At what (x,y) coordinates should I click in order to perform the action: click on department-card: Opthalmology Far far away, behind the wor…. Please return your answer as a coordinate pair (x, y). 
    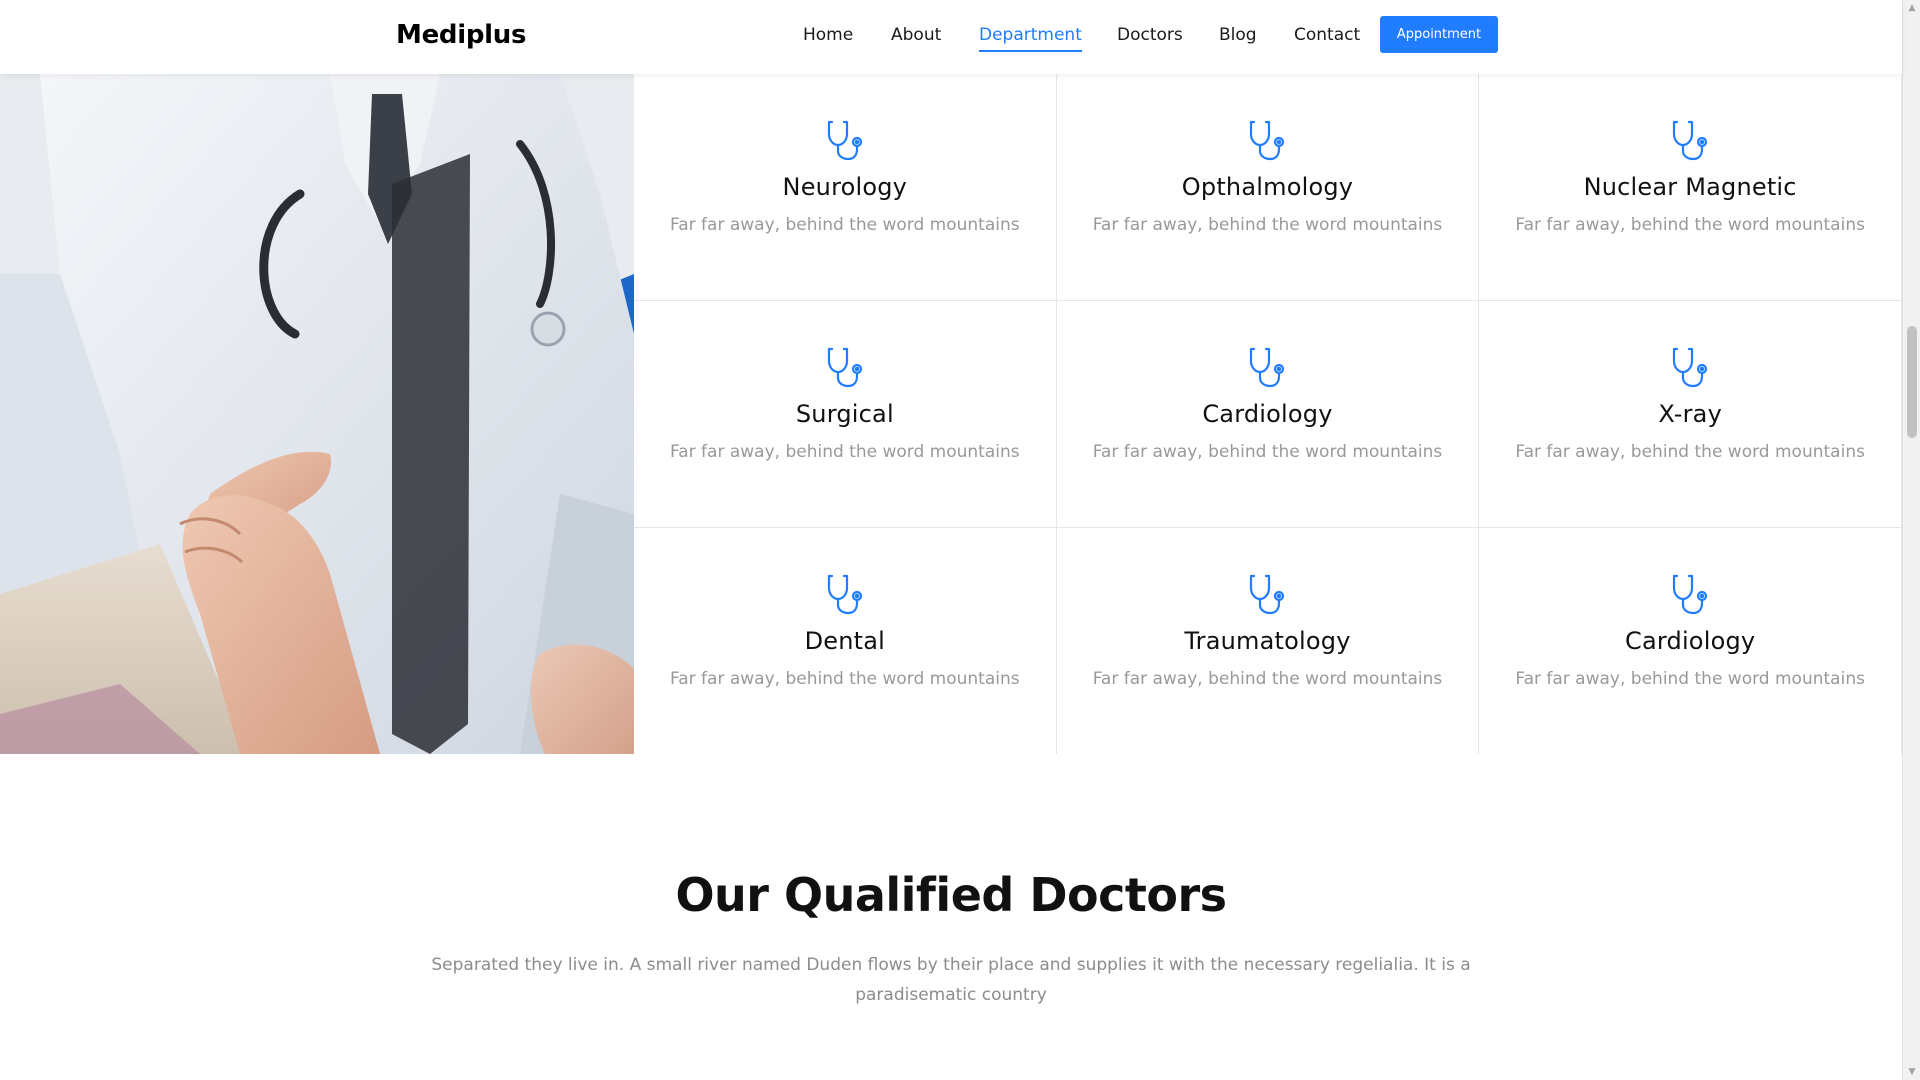
    Looking at the image, I should click on (1268, 187).